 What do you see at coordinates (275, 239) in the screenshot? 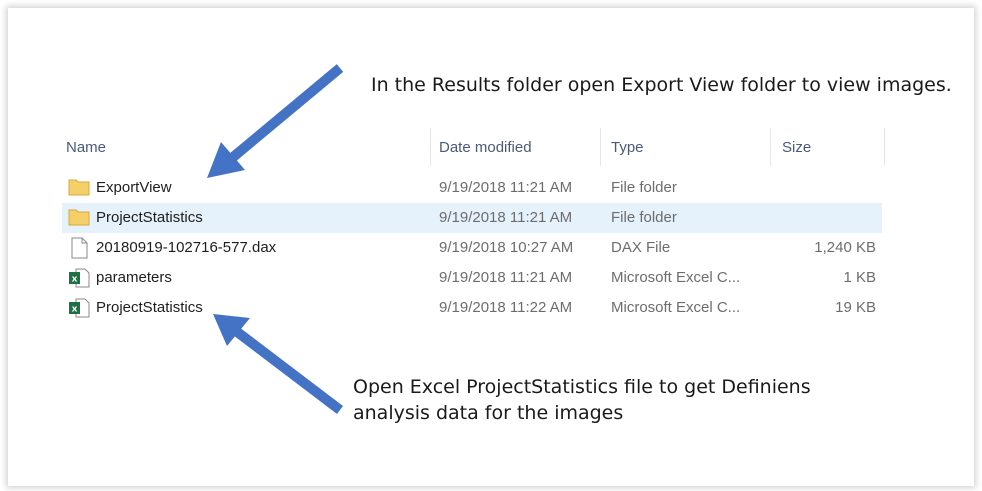
I see `annotation-arrows` at bounding box center [275, 239].